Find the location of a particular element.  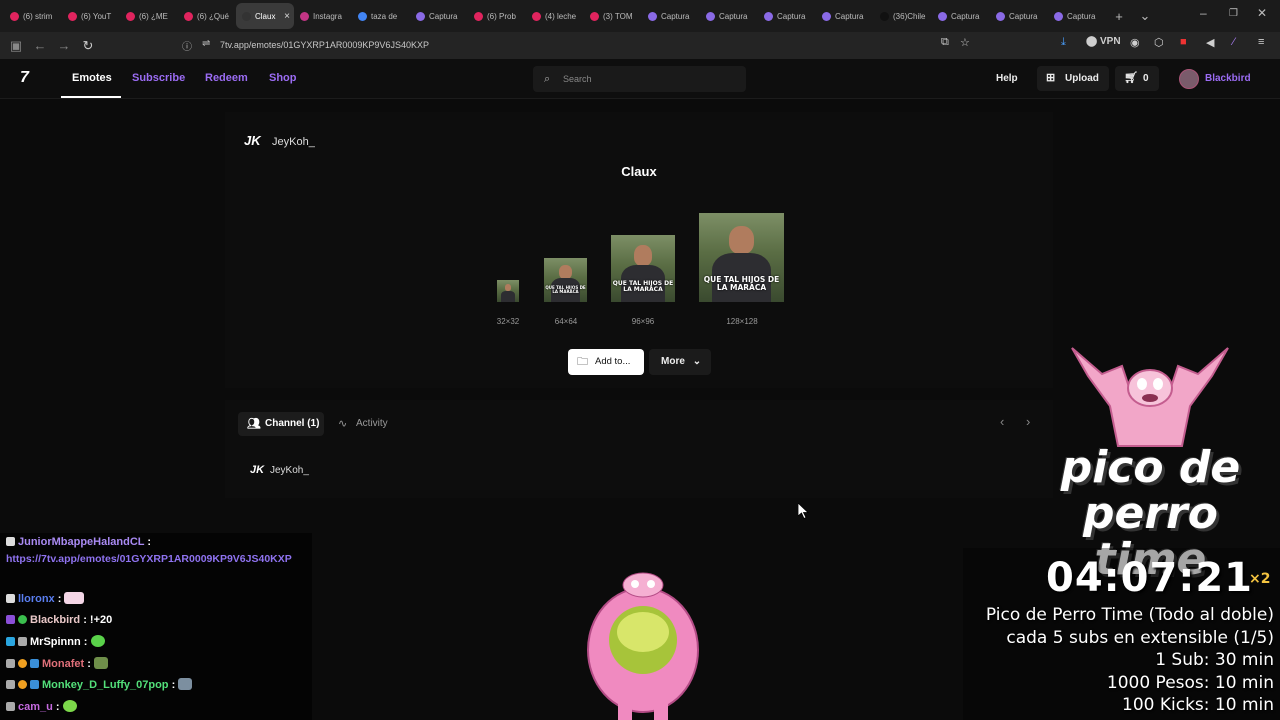

pink-panther-image is located at coordinates (1150, 397).